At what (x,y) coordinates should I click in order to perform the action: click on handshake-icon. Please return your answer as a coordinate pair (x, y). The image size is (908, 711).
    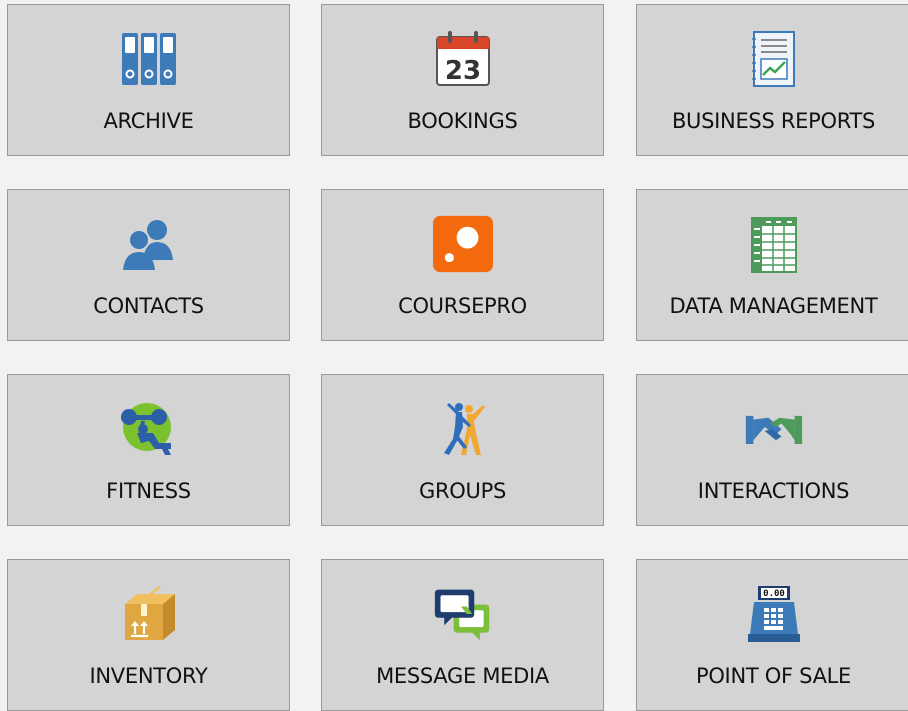
    Looking at the image, I should click on (774, 429).